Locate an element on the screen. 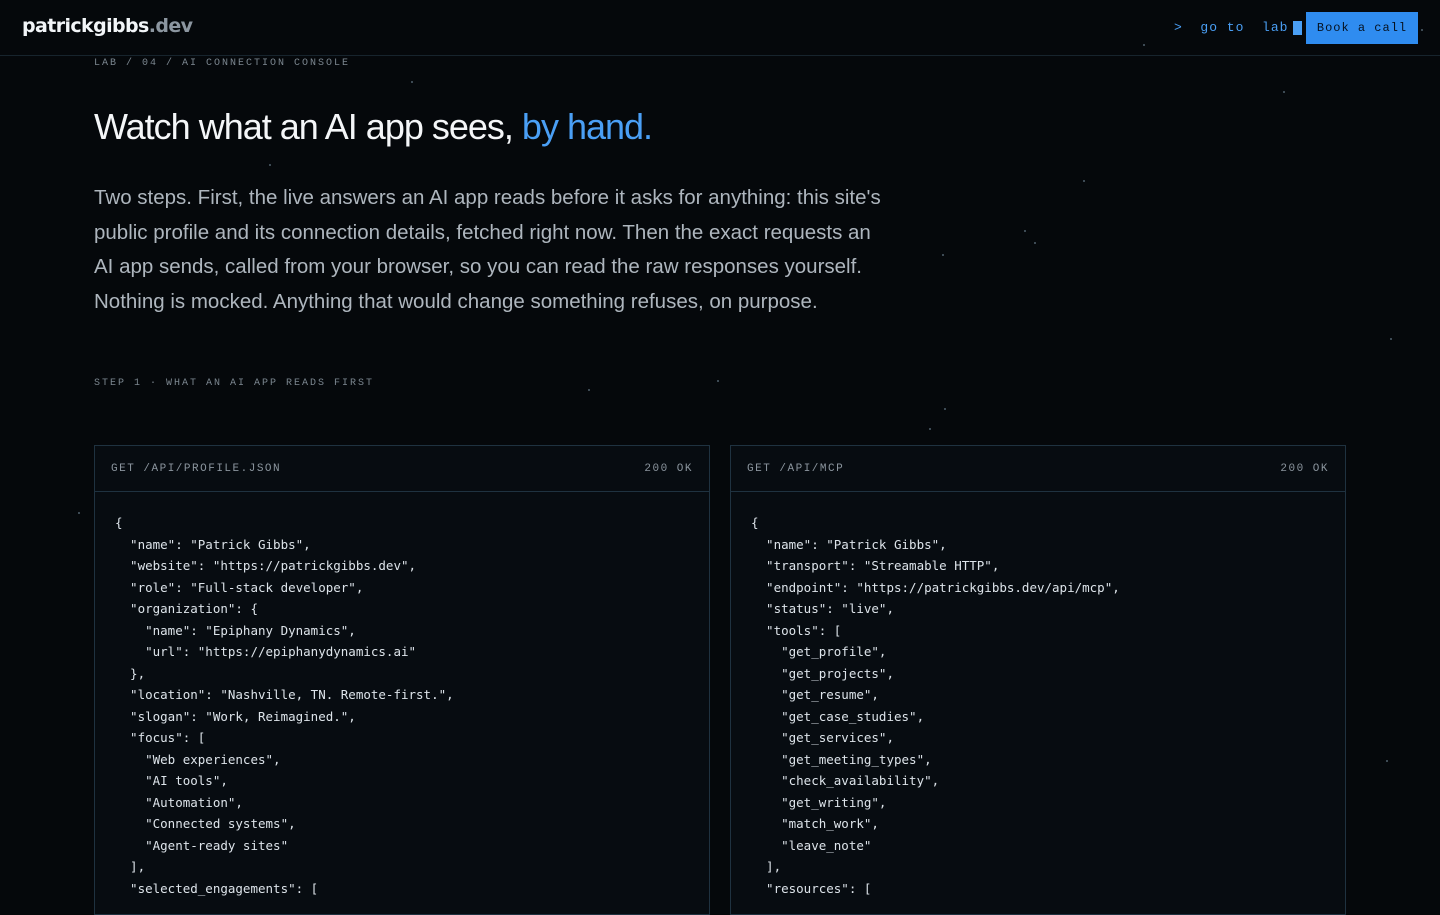 The height and width of the screenshot is (915, 1440). logo-name: patrickgibbs is located at coordinates (85, 26).